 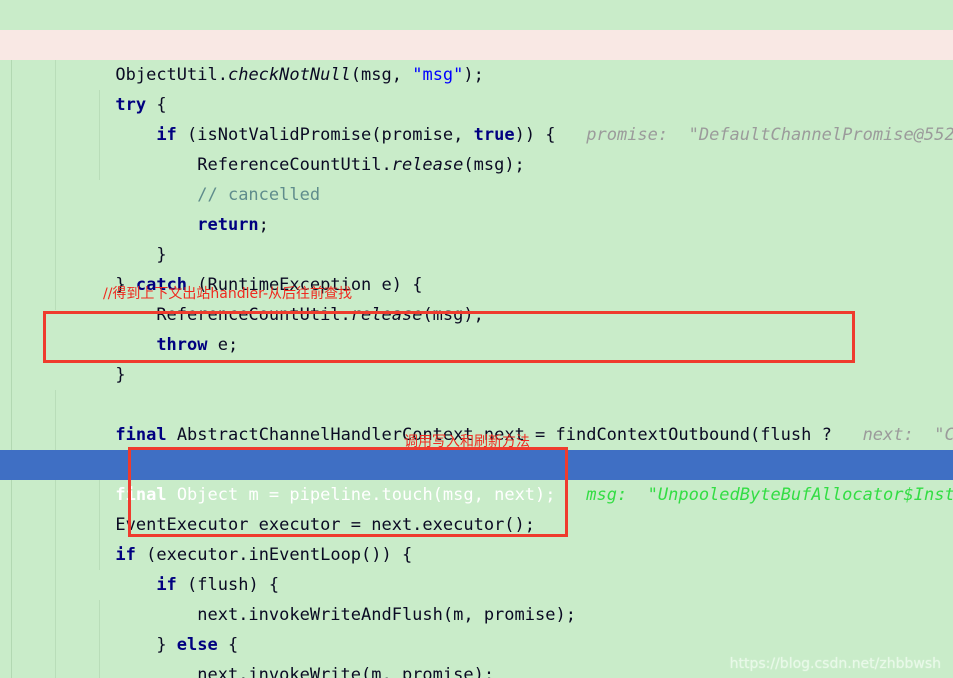 What do you see at coordinates (476, 567) in the screenshot?
I see `code-line: if (flush) {` at bounding box center [476, 567].